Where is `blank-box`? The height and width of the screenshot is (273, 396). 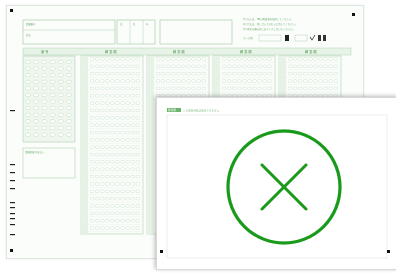 blank-box is located at coordinates (196, 32).